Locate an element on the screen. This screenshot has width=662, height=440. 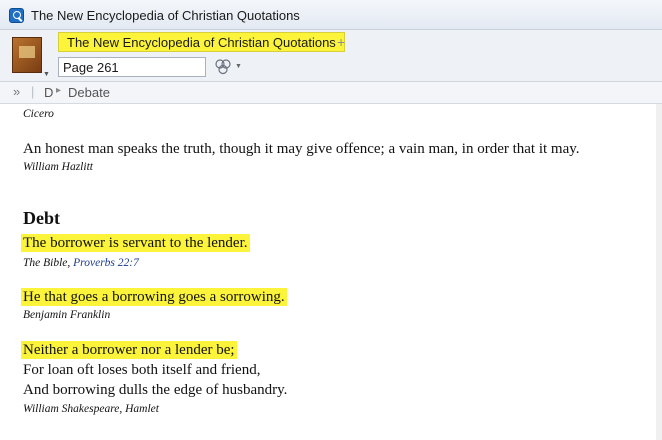
attribution: William Shakespeare, Hamlet is located at coordinates (91, 409).